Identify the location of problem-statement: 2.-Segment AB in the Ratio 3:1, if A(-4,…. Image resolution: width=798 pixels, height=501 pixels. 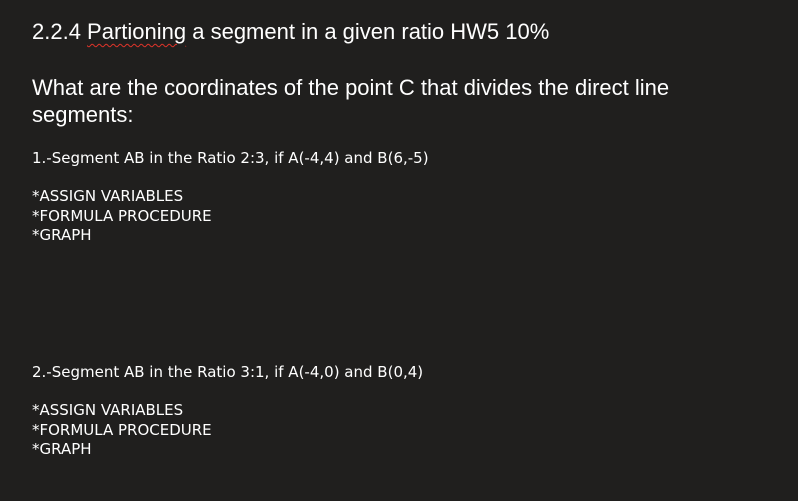
(228, 372).